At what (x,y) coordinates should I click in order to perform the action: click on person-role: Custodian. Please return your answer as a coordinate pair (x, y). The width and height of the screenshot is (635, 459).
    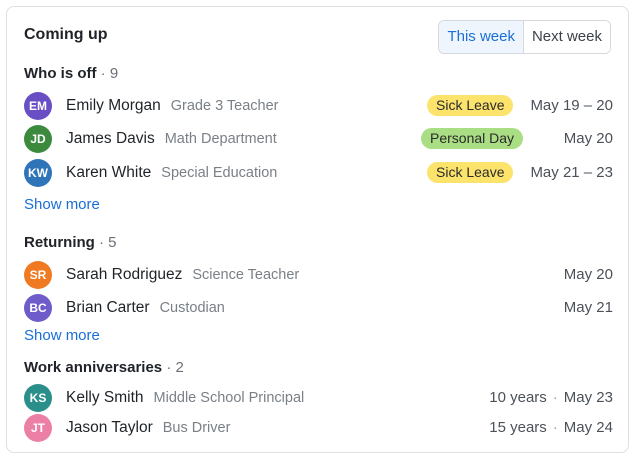
    Looking at the image, I should click on (192, 308).